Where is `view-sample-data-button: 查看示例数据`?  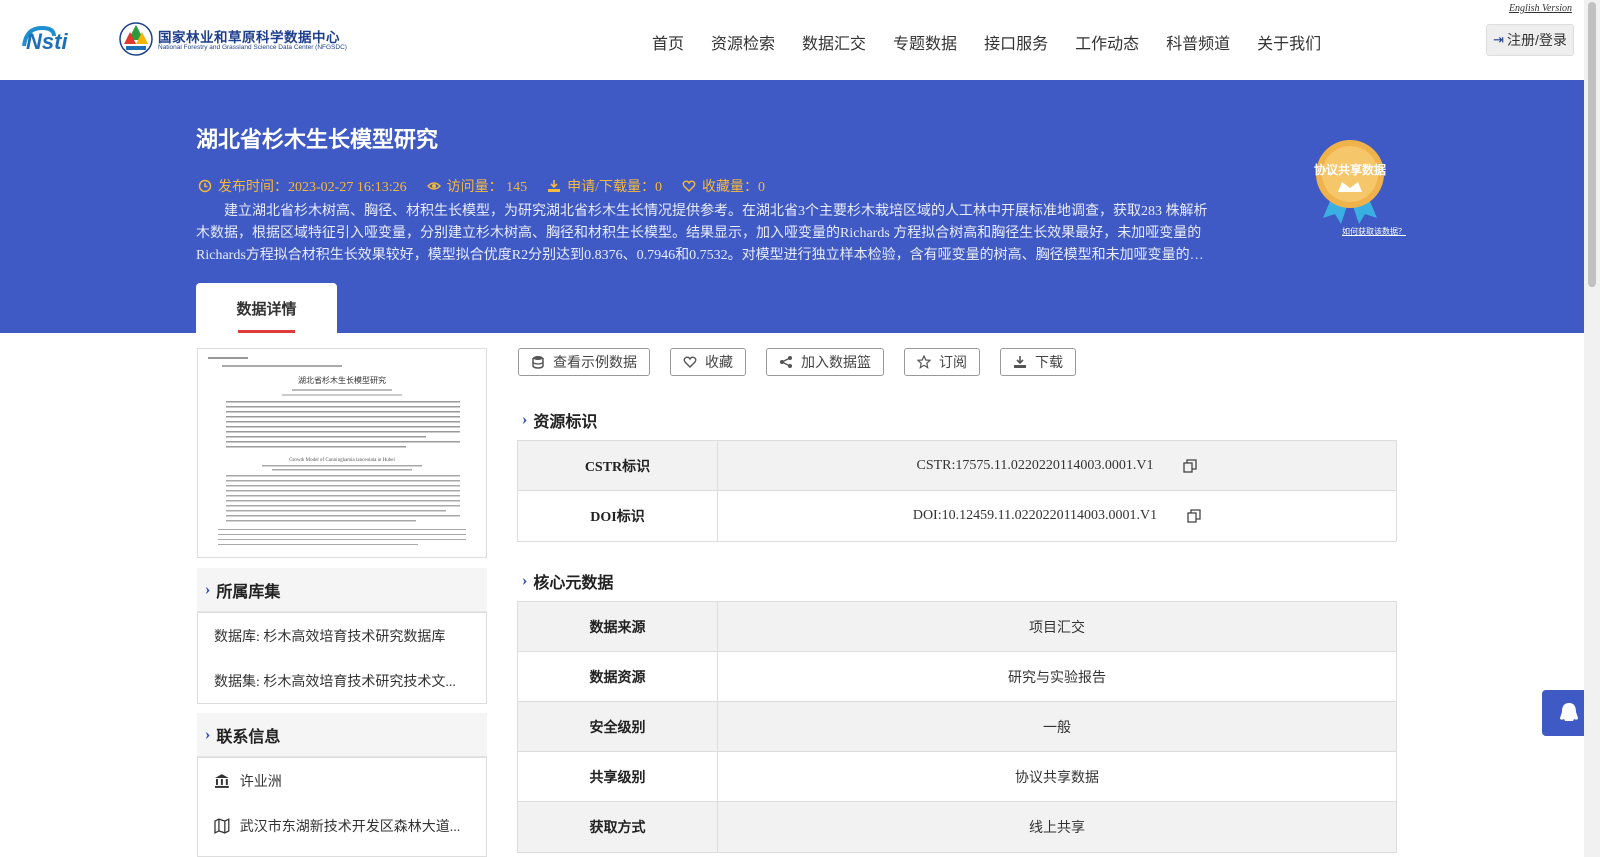 view-sample-data-button: 查看示例数据 is located at coordinates (584, 362).